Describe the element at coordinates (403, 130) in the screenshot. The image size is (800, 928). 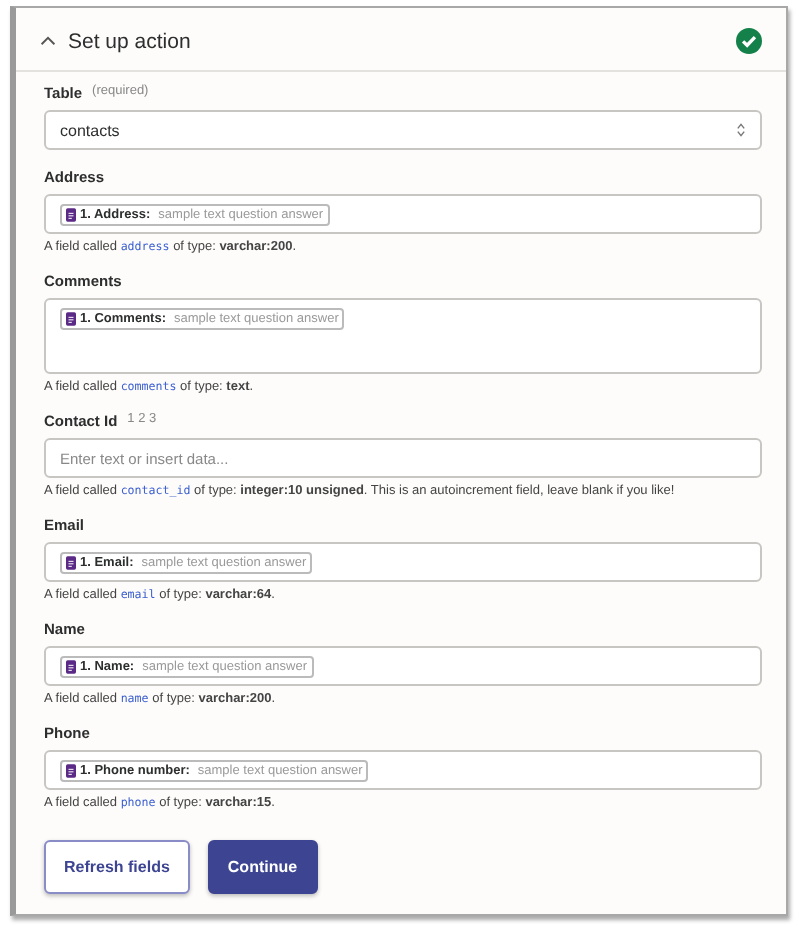
I see `table-select: contacts` at that location.